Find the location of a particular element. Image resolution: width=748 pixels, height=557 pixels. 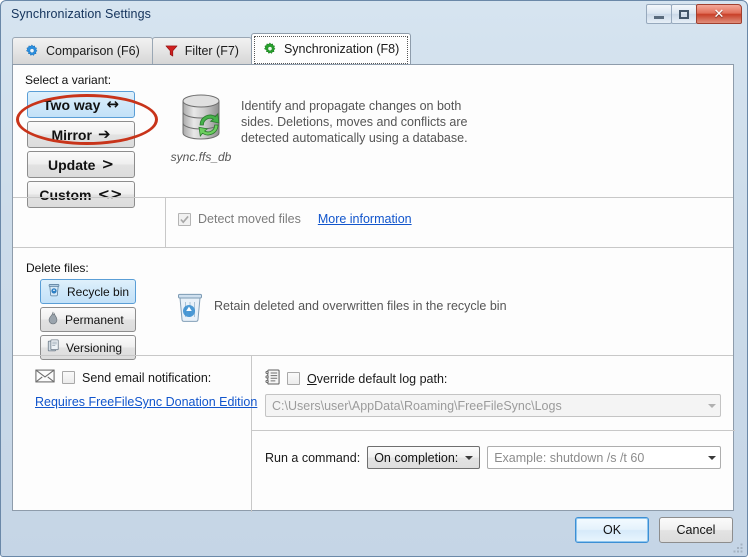

window-controls: ✕ is located at coordinates (694, 14).